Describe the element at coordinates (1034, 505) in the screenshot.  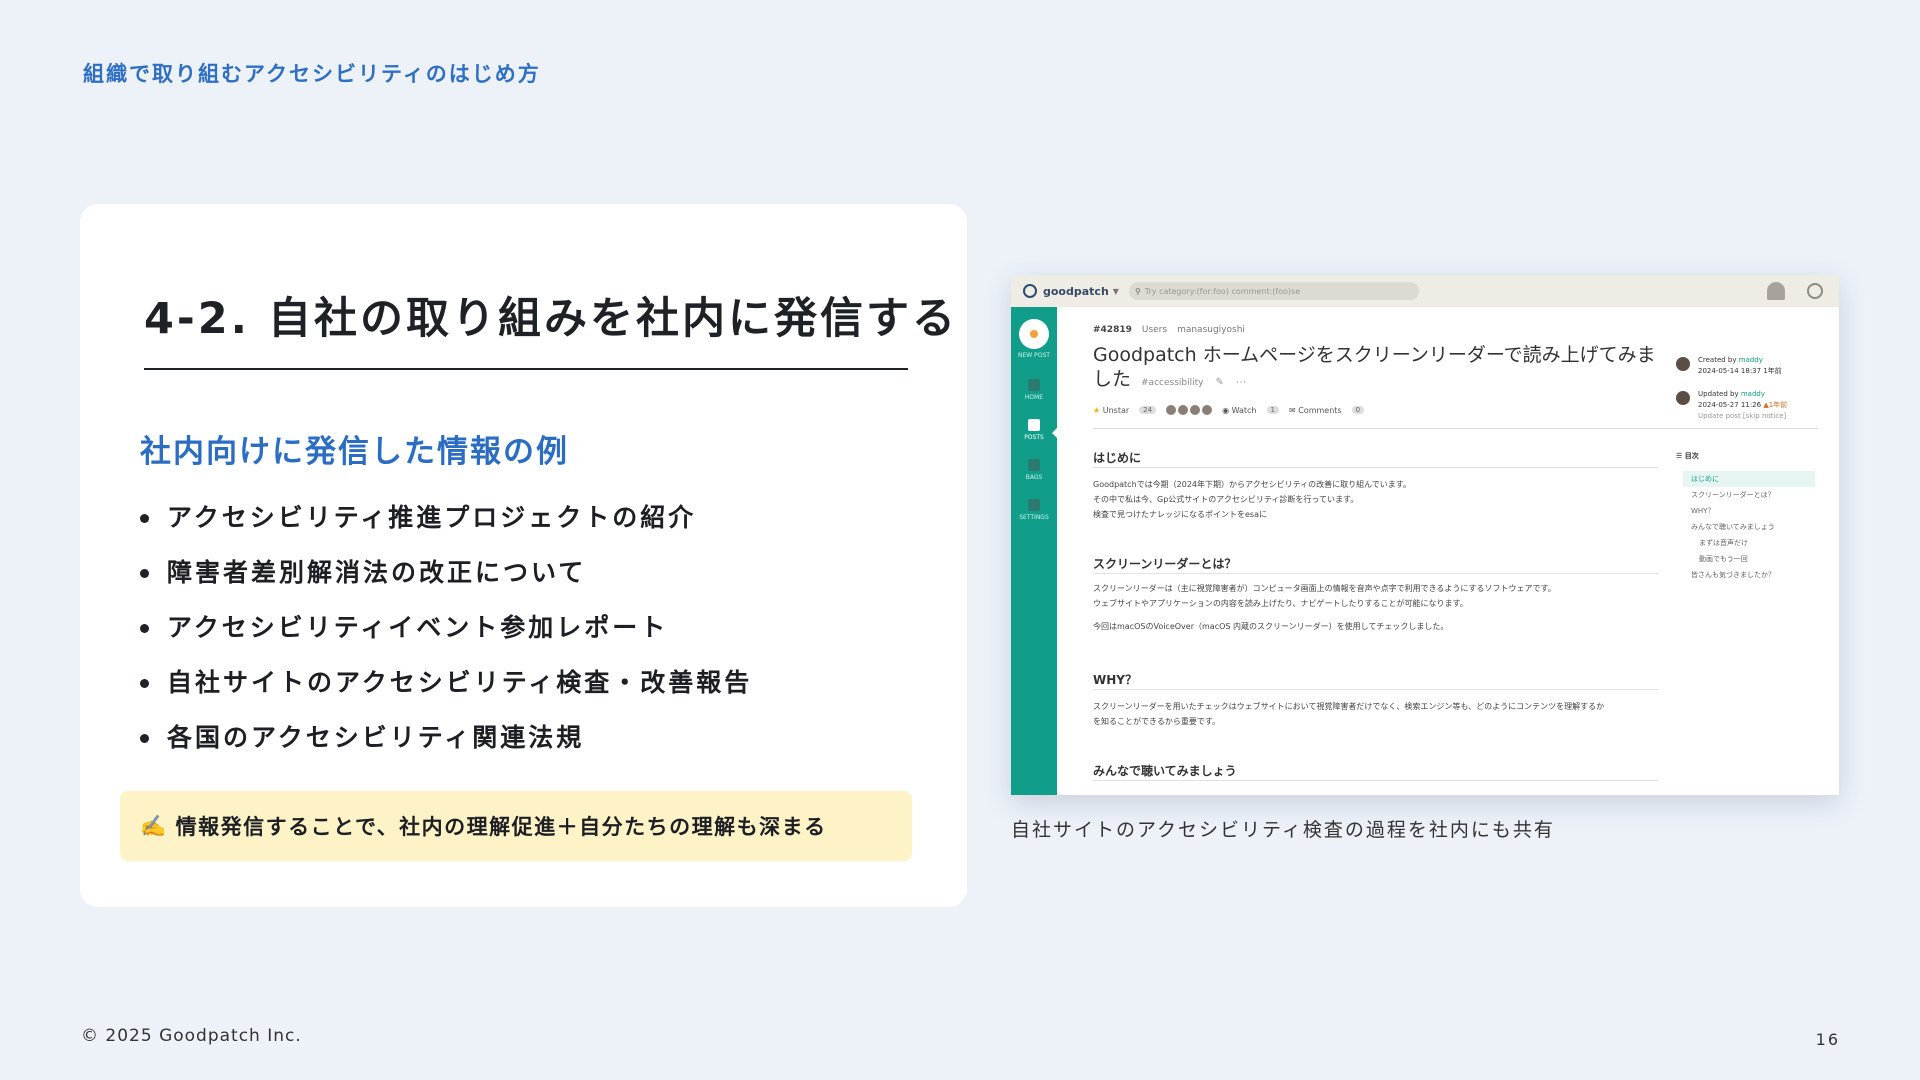
I see `gear-icon` at that location.